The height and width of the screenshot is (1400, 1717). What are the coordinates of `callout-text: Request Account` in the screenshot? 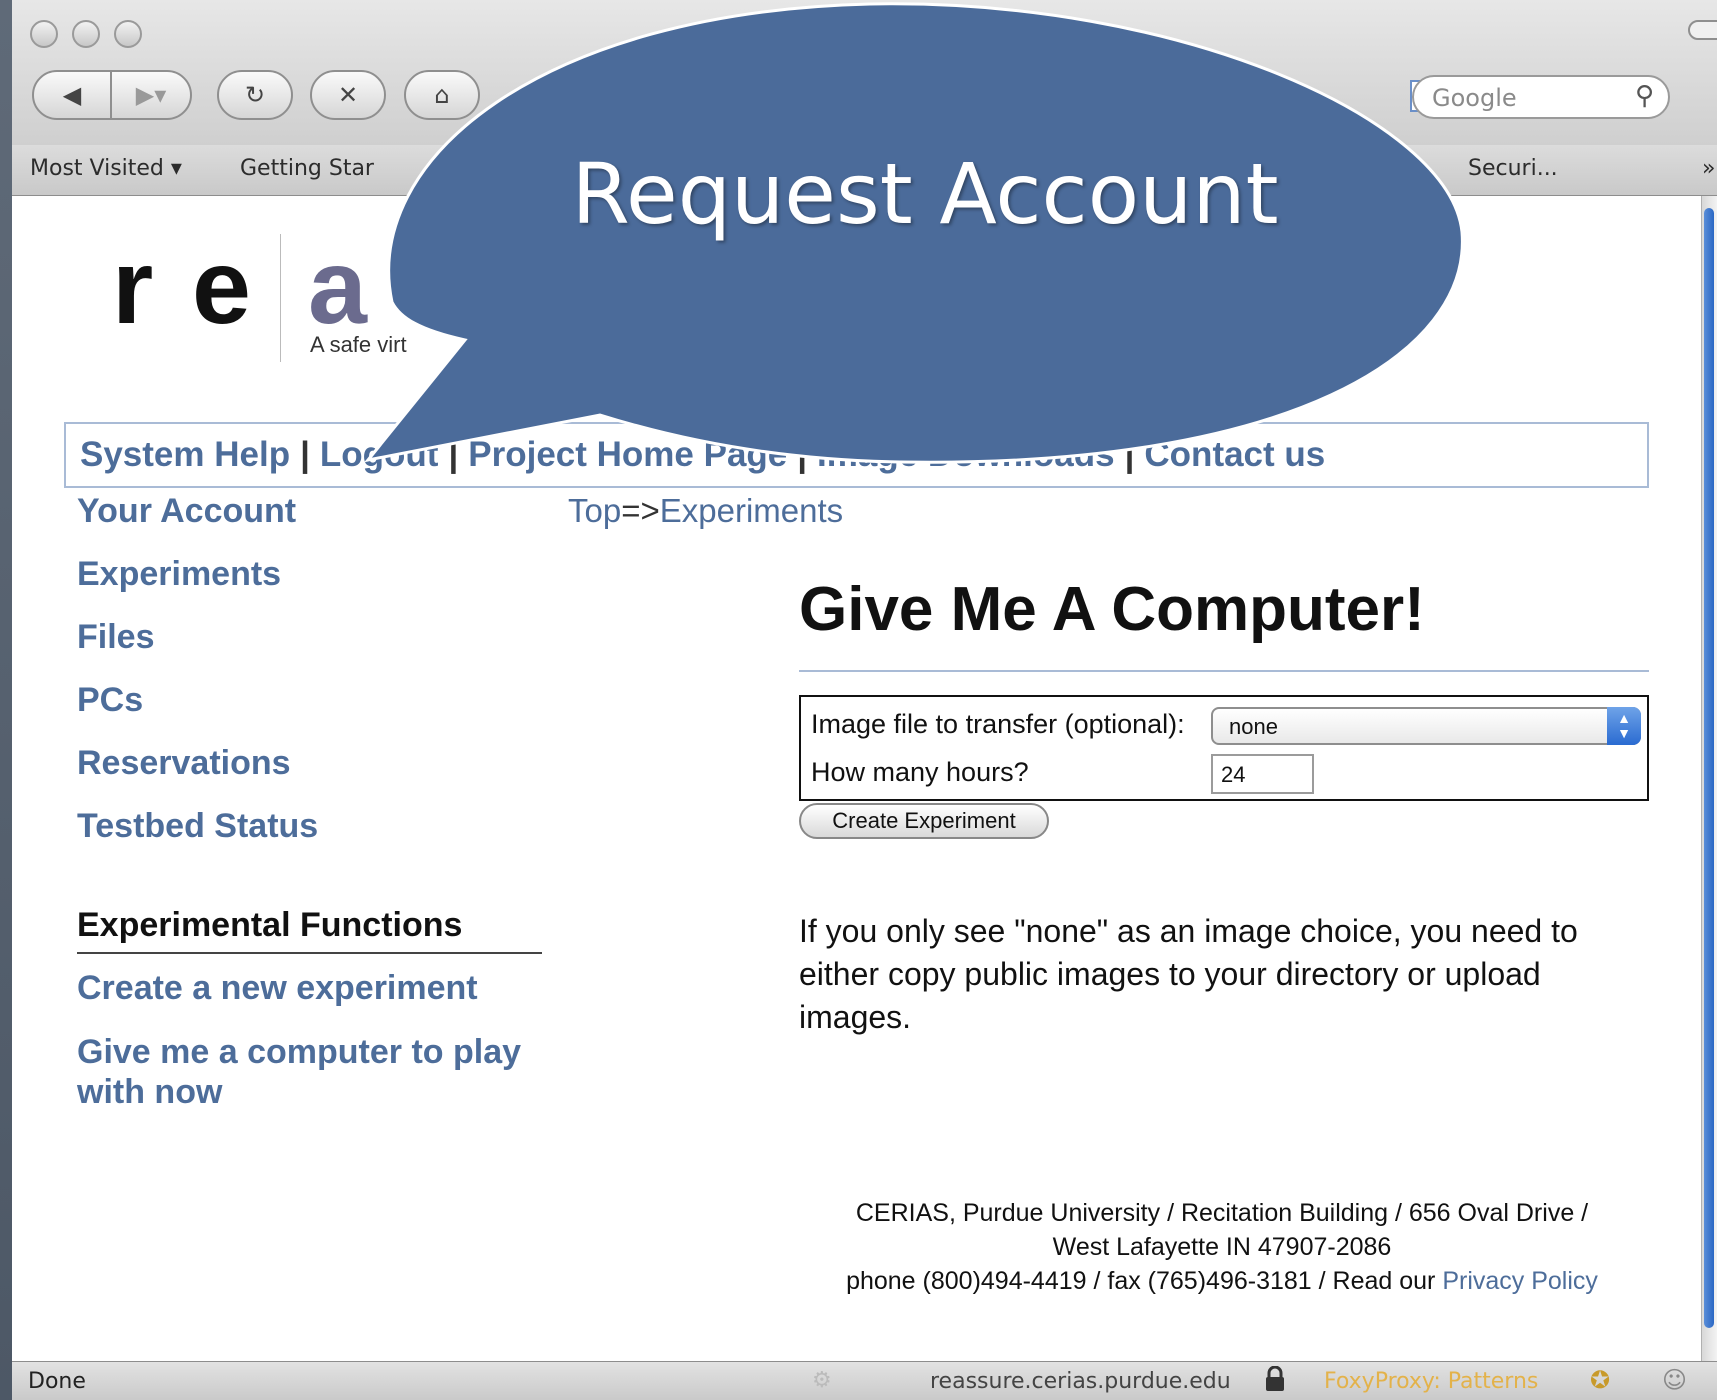 It's located at (925, 194).